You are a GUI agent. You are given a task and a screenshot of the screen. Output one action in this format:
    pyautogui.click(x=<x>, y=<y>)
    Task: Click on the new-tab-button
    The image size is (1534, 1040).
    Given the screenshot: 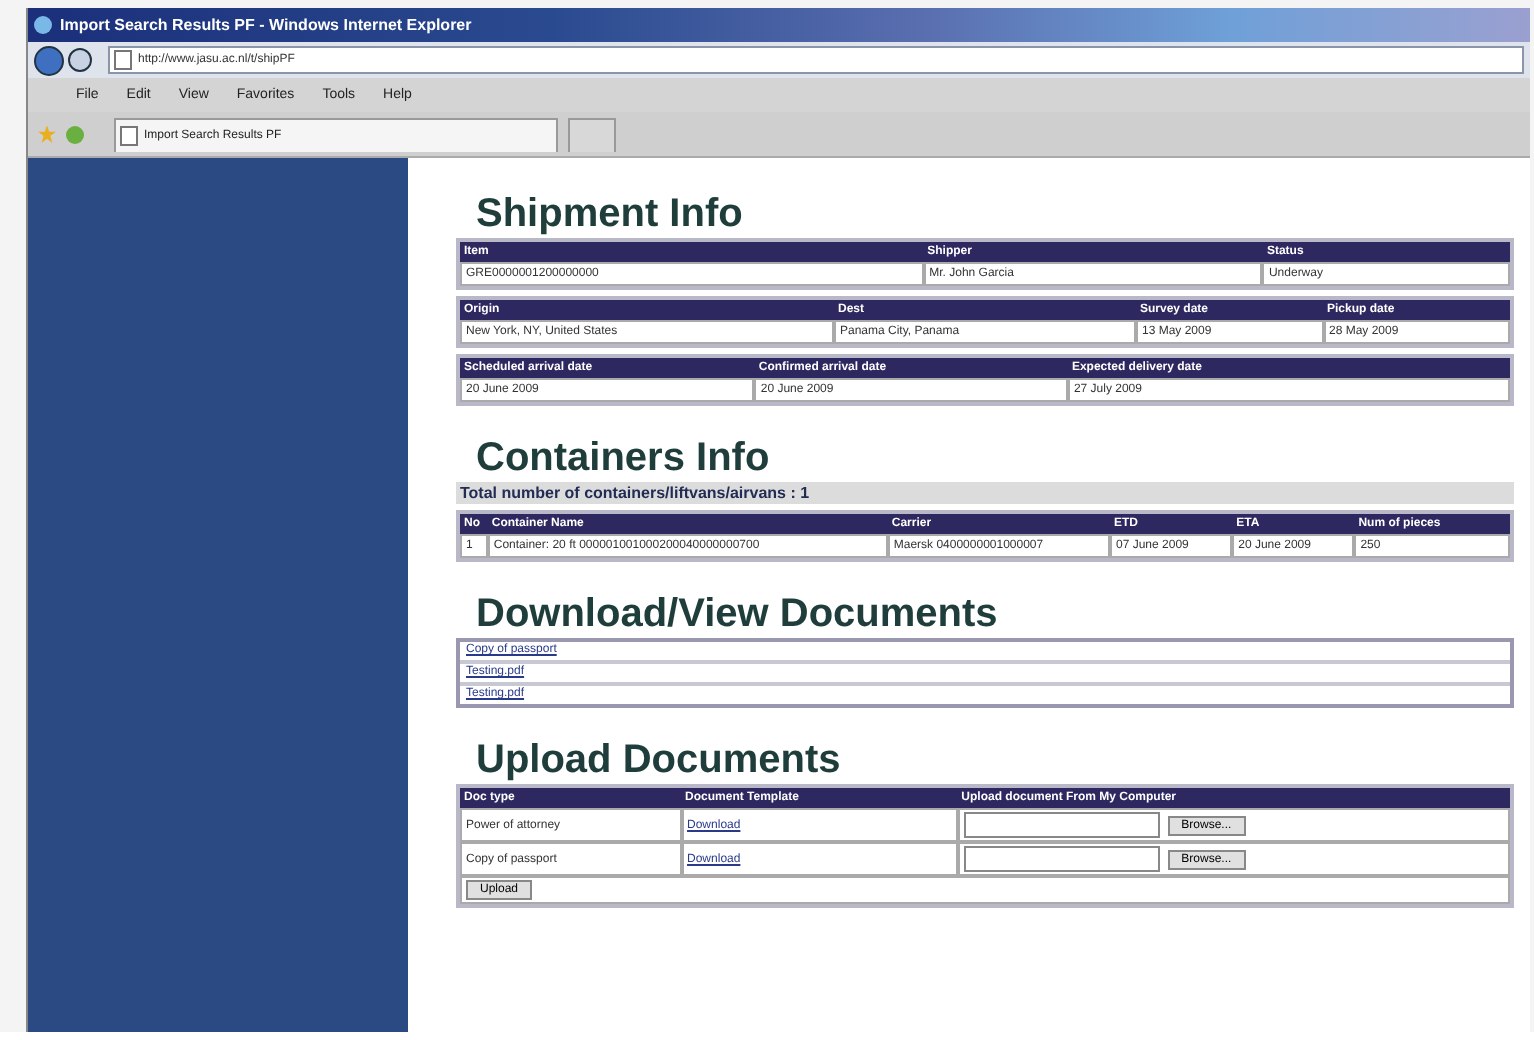 What is the action you would take?
    pyautogui.click(x=592, y=134)
    